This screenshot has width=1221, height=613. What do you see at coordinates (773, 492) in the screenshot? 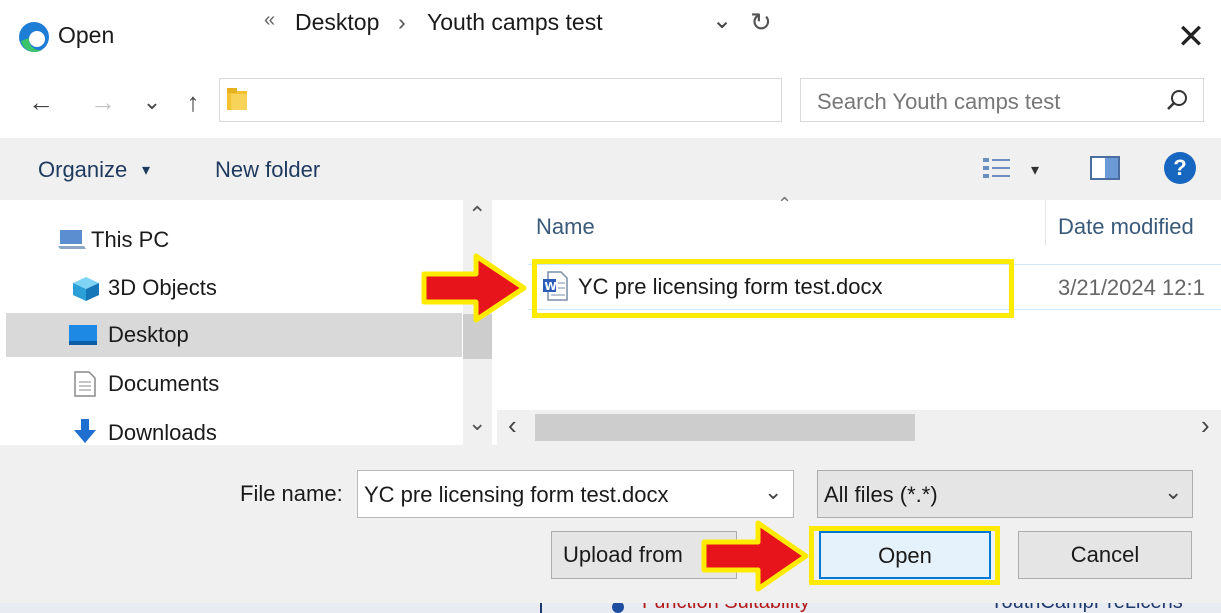
I see `file-name-dropdown-icon: ⌄` at bounding box center [773, 492].